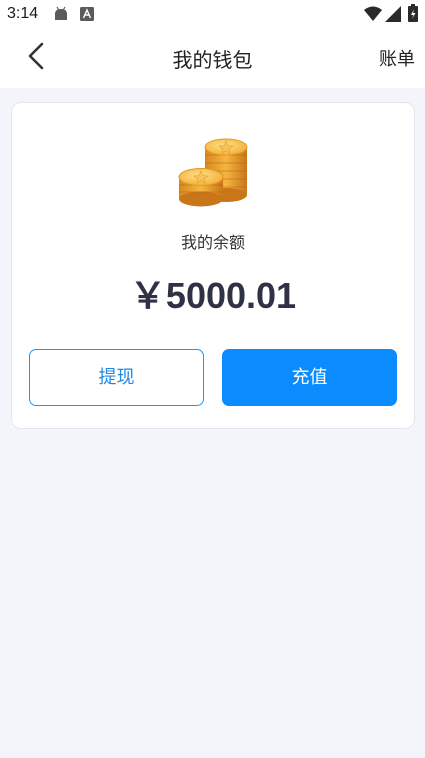  I want to click on nav-bar: 我的钱包 账单, so click(212, 59).